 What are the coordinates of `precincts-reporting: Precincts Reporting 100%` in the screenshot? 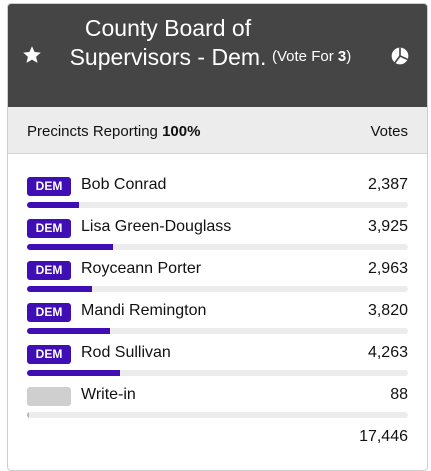 It's located at (113, 131).